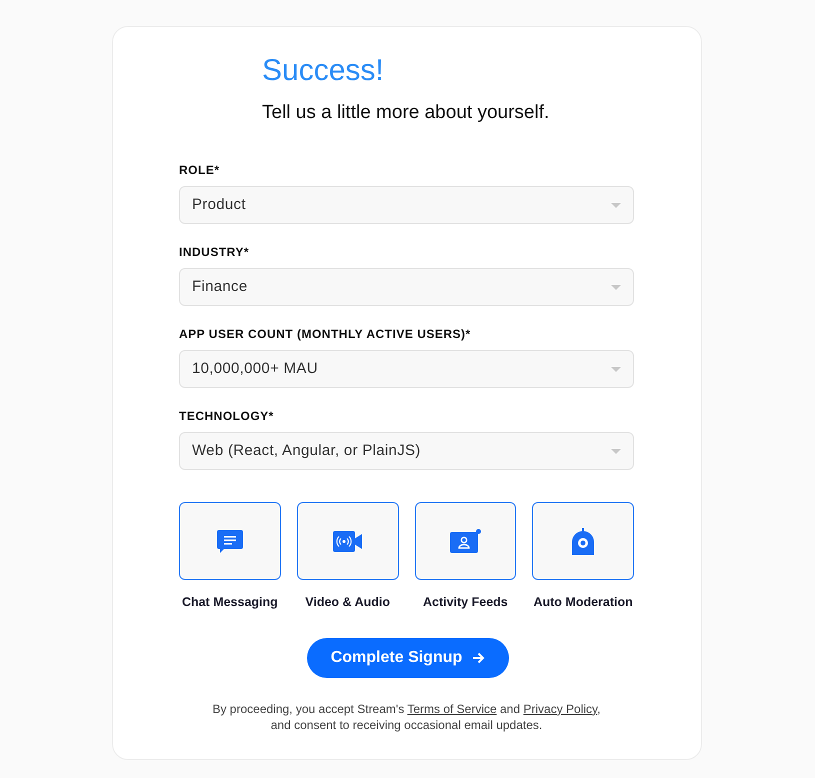 Image resolution: width=815 pixels, height=778 pixels. Describe the element at coordinates (479, 658) in the screenshot. I see `arrow-right-icon` at that location.